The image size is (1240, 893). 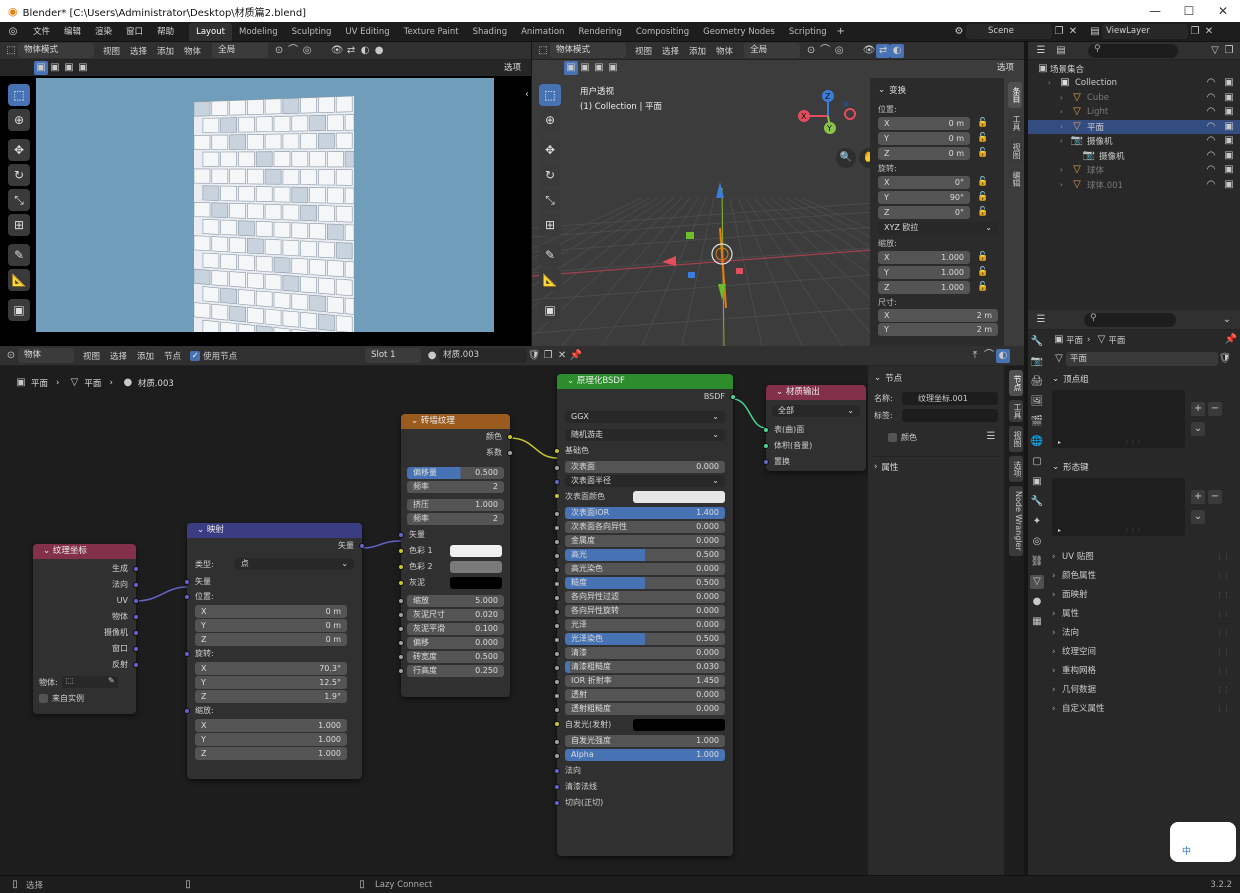 I want to click on vector-field-z: Z 1.9°, so click(x=271, y=696).